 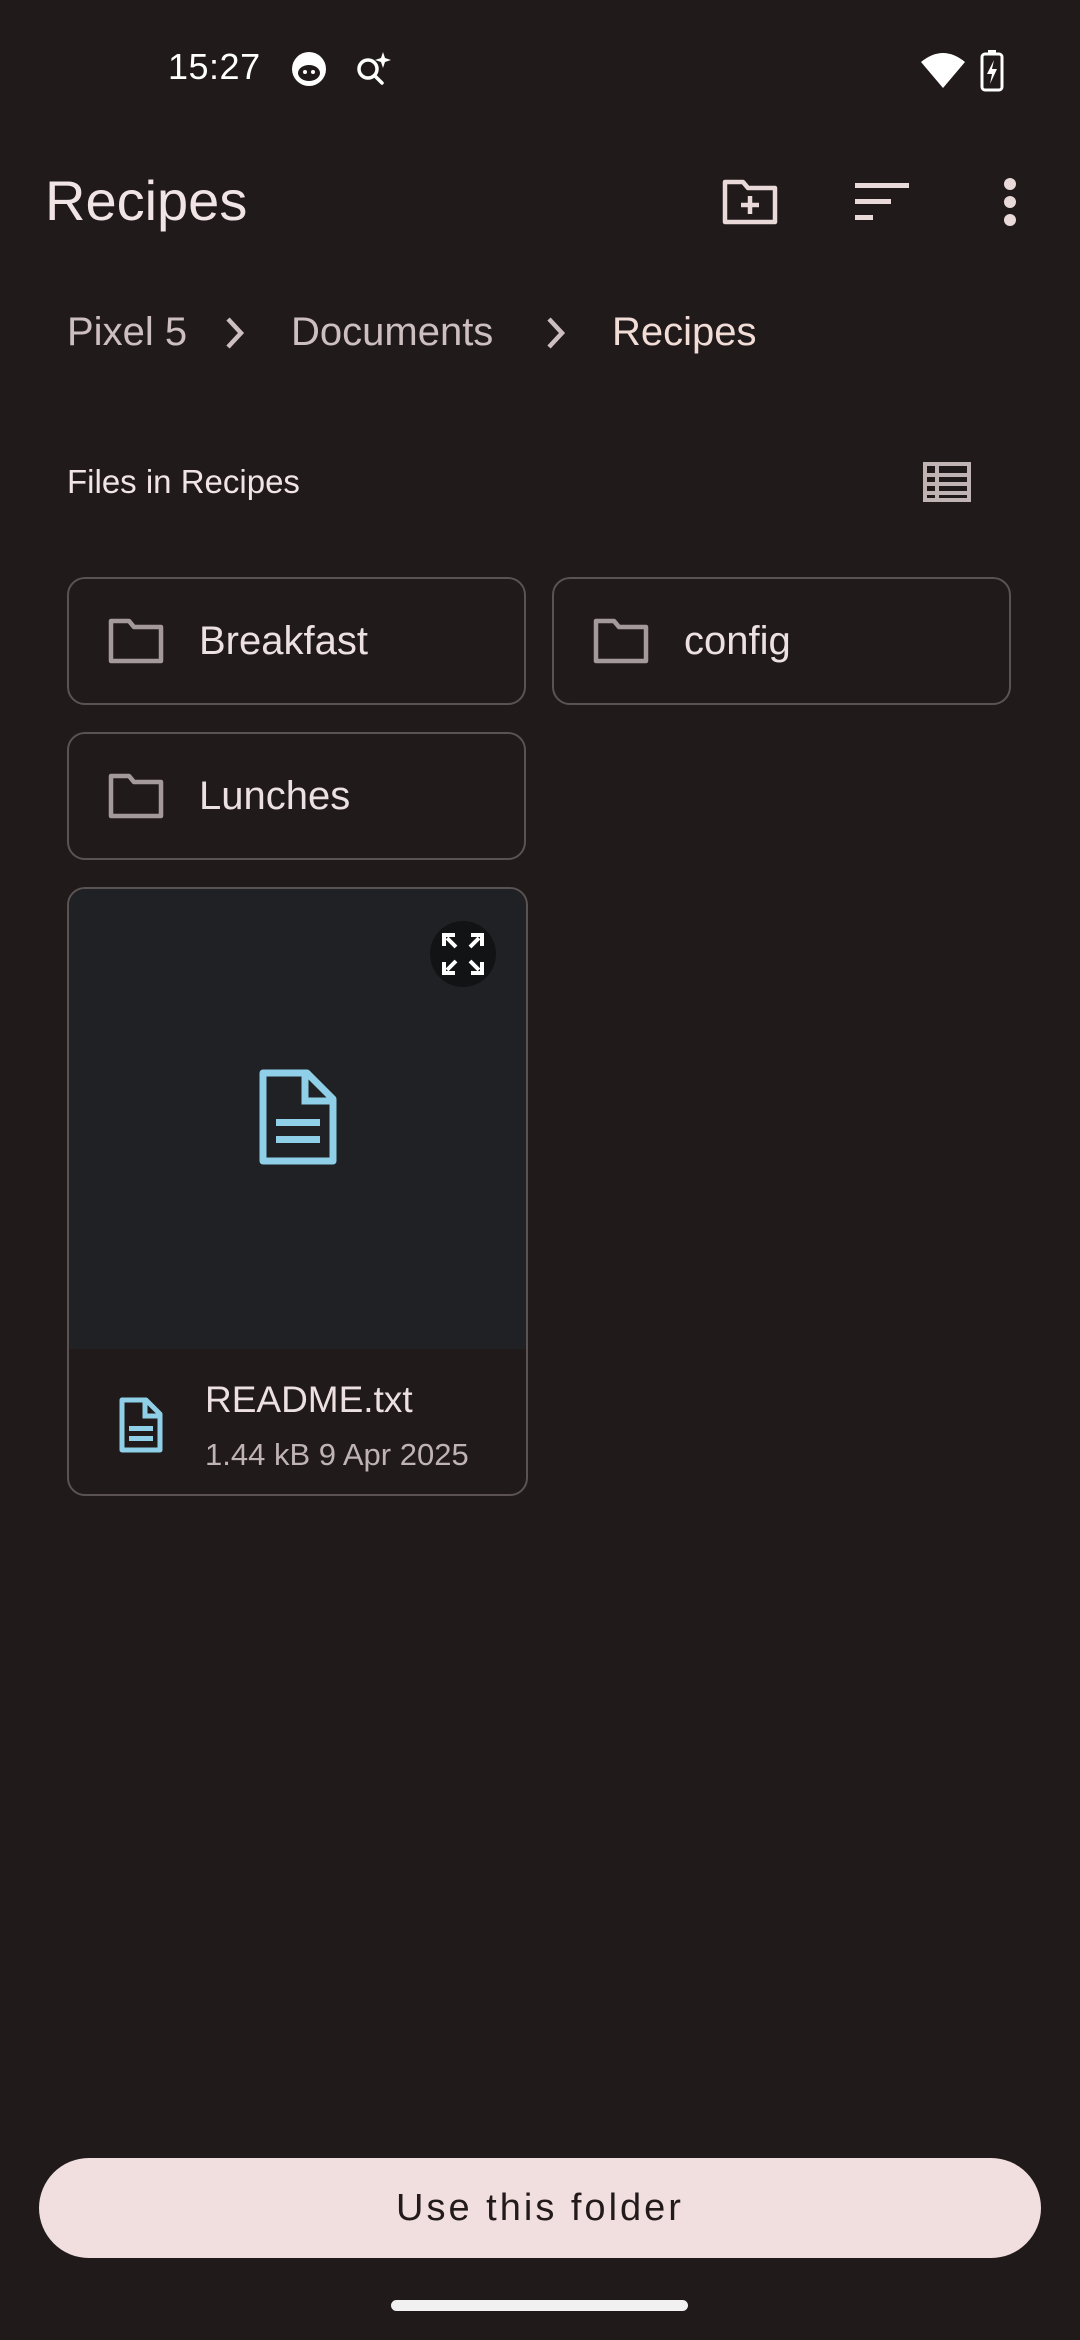 I want to click on folder-name: Lunches, so click(x=275, y=795).